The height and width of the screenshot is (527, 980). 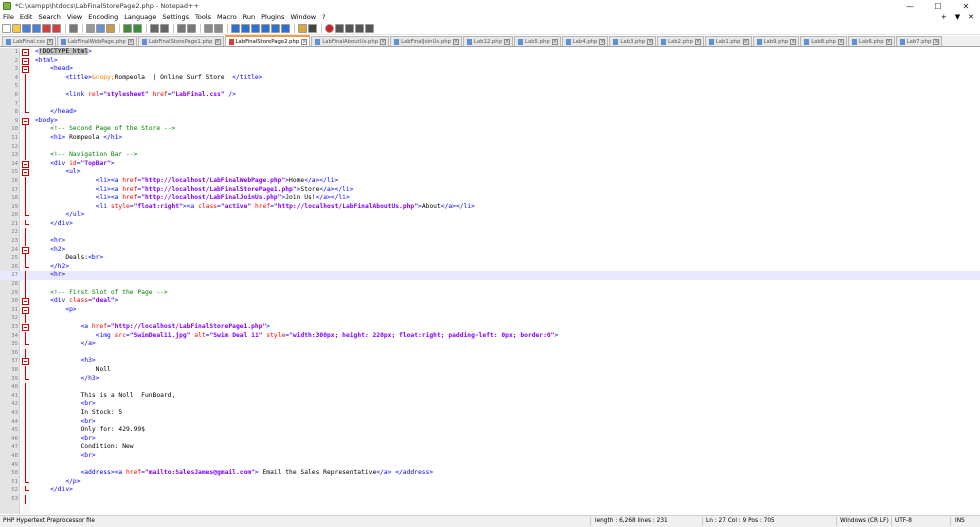 I want to click on undo-icon, so click(x=127, y=28).